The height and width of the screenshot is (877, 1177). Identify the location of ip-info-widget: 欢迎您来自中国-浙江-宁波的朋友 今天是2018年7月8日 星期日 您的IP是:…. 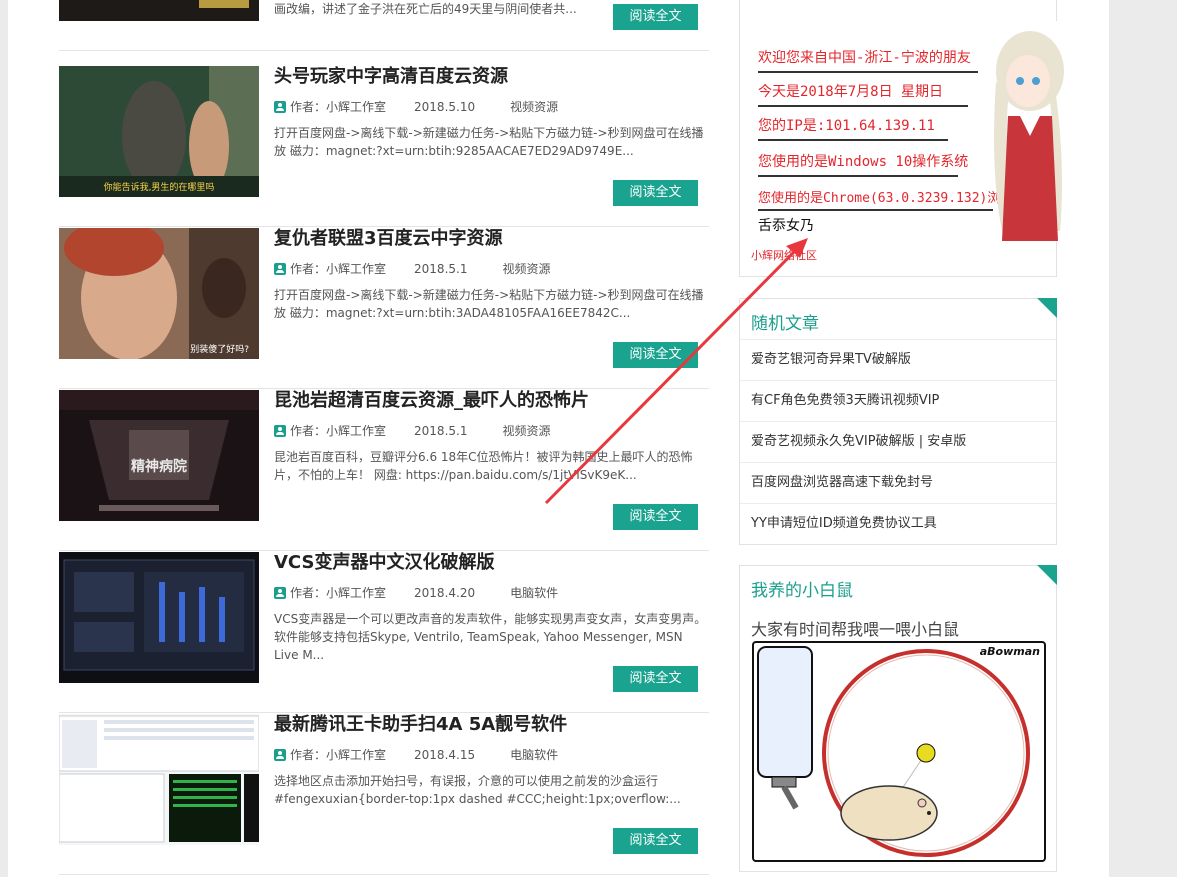
(905, 138).